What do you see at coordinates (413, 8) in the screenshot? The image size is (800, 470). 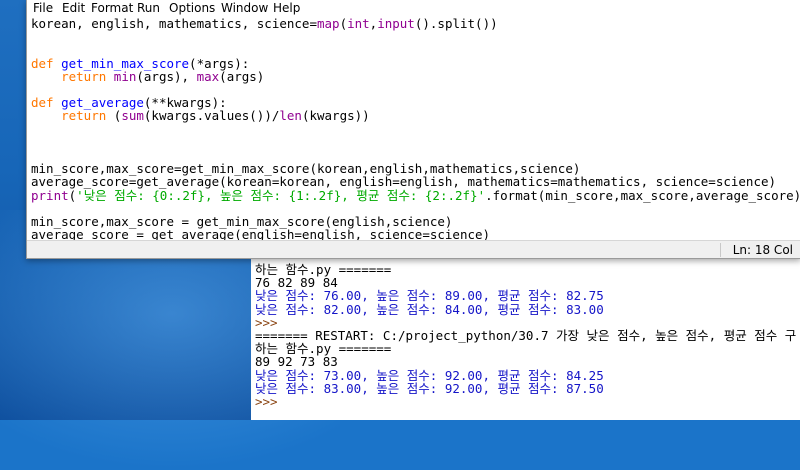 I see `menu-bar: File Edit Format Run Options Window Help` at bounding box center [413, 8].